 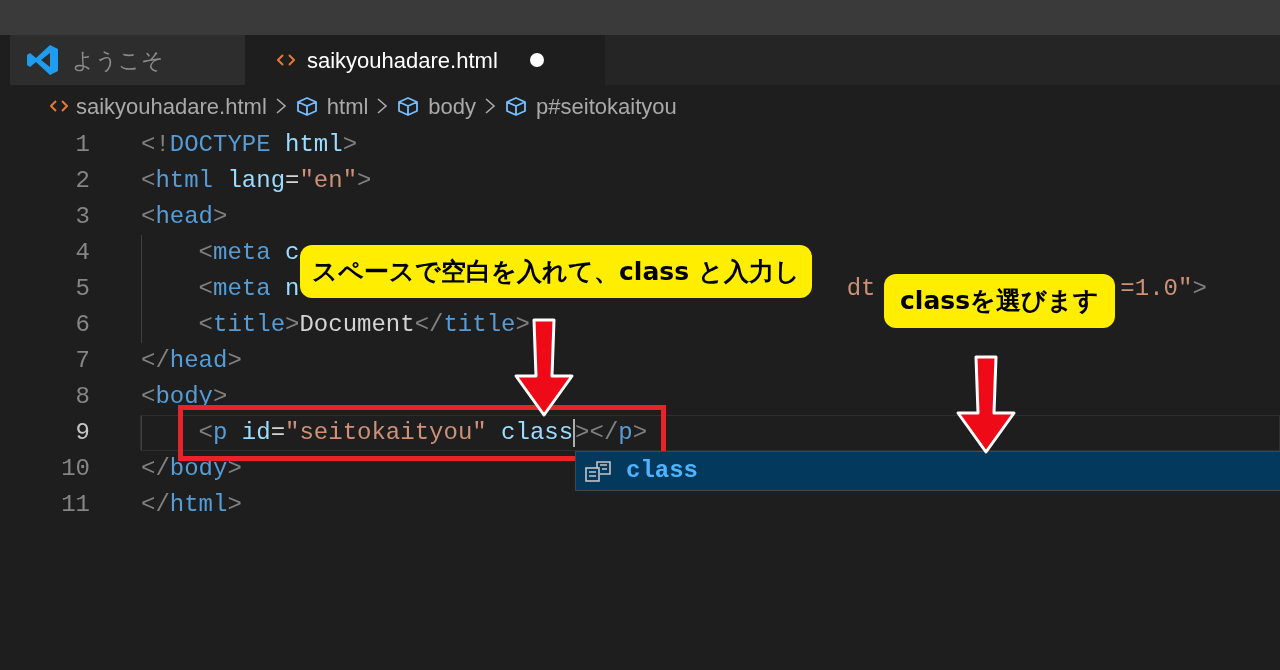 I want to click on tab-label: ようこそ, so click(x=118, y=60).